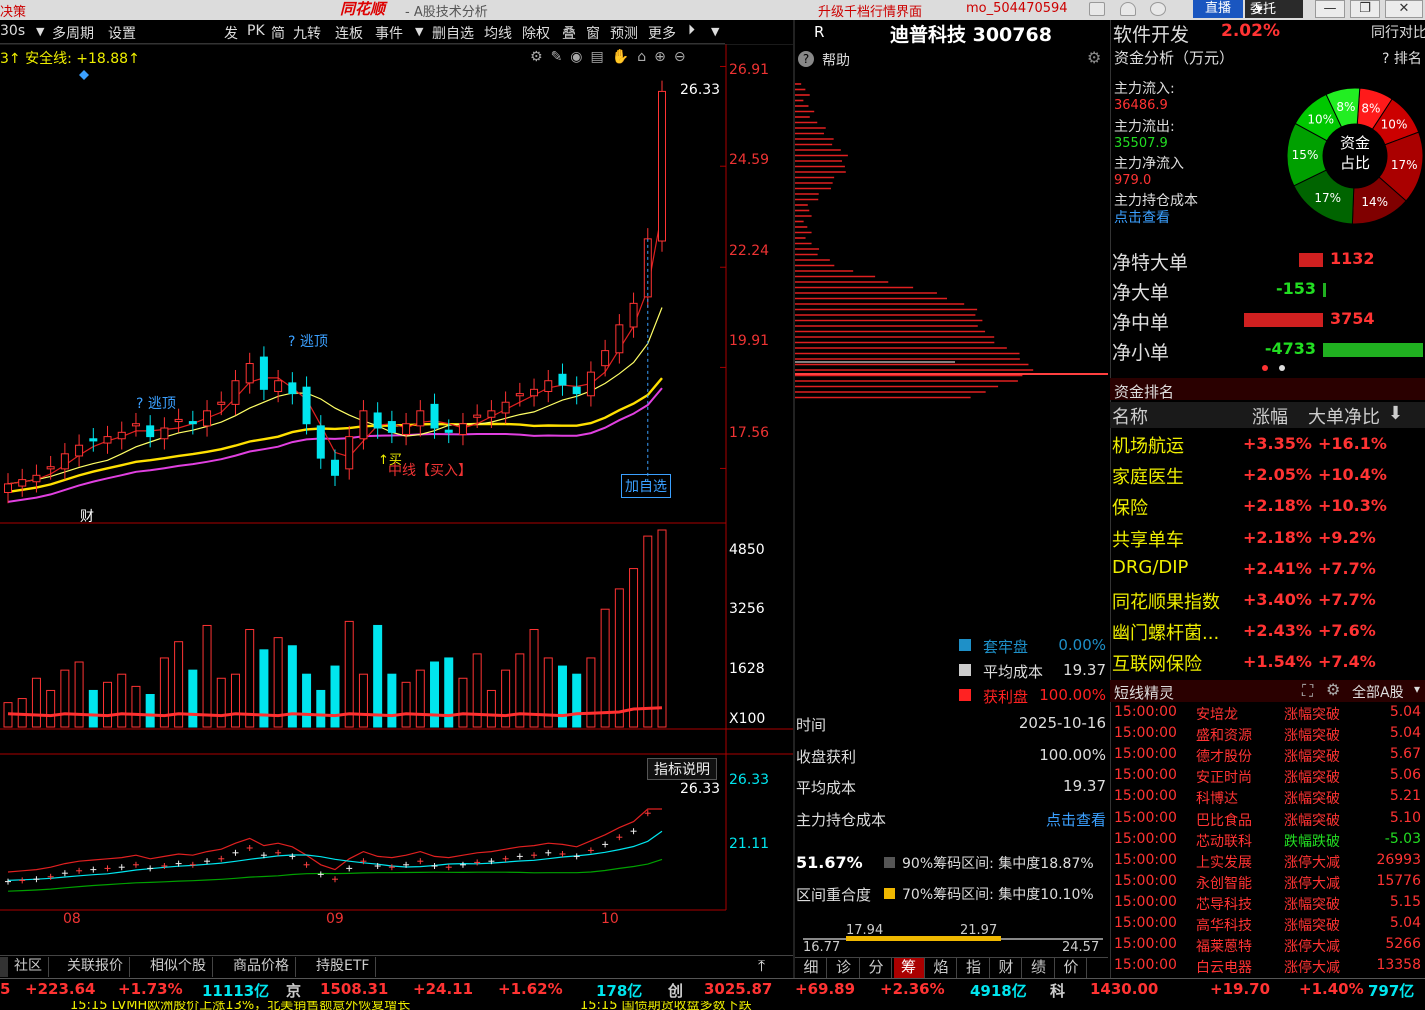 This screenshot has height=1010, width=1425. What do you see at coordinates (1240, 989) in the screenshot?
I see `ticker-item: +19.70` at bounding box center [1240, 989].